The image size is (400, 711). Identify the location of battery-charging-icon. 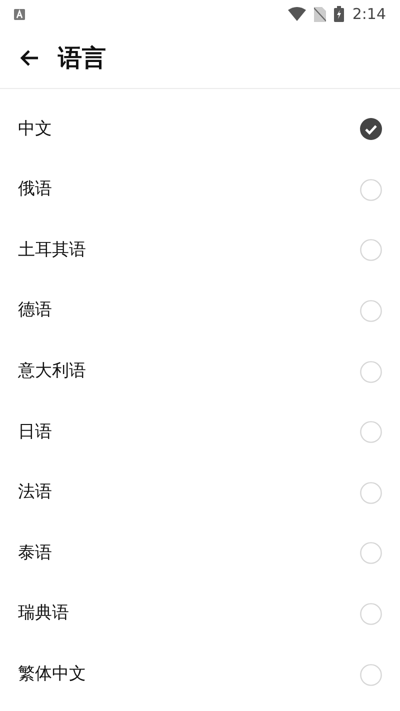
(339, 14).